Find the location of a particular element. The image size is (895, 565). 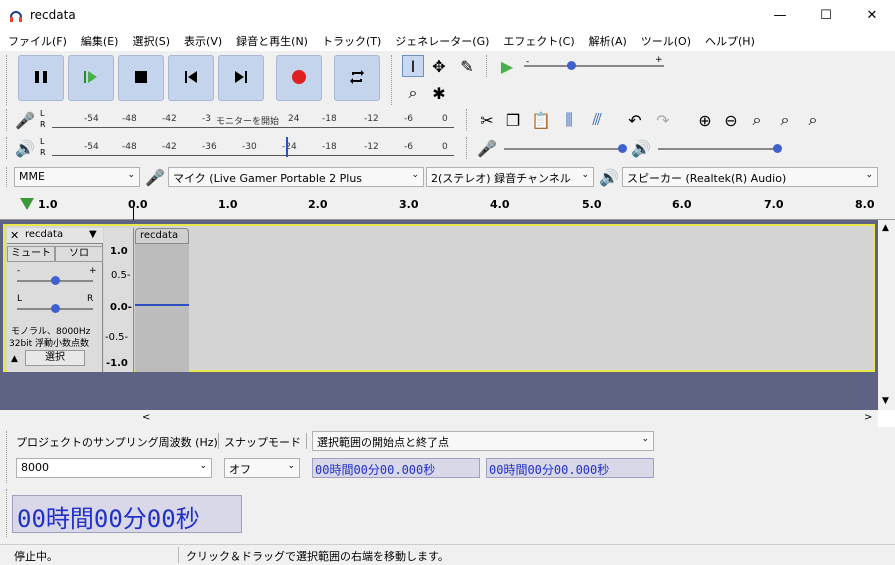

record-button is located at coordinates (299, 78).